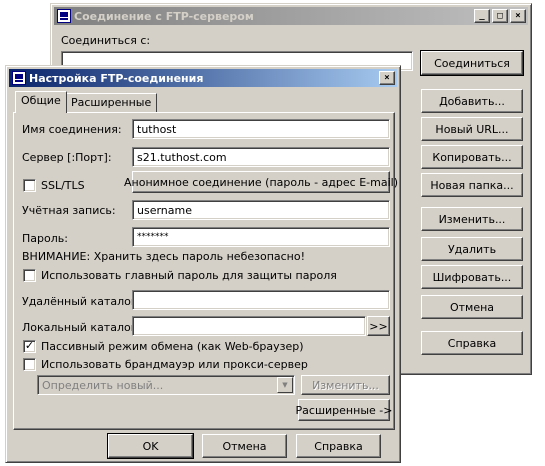 This screenshot has width=545, height=466. I want to click on account-label: Учётная запись:, so click(69, 210).